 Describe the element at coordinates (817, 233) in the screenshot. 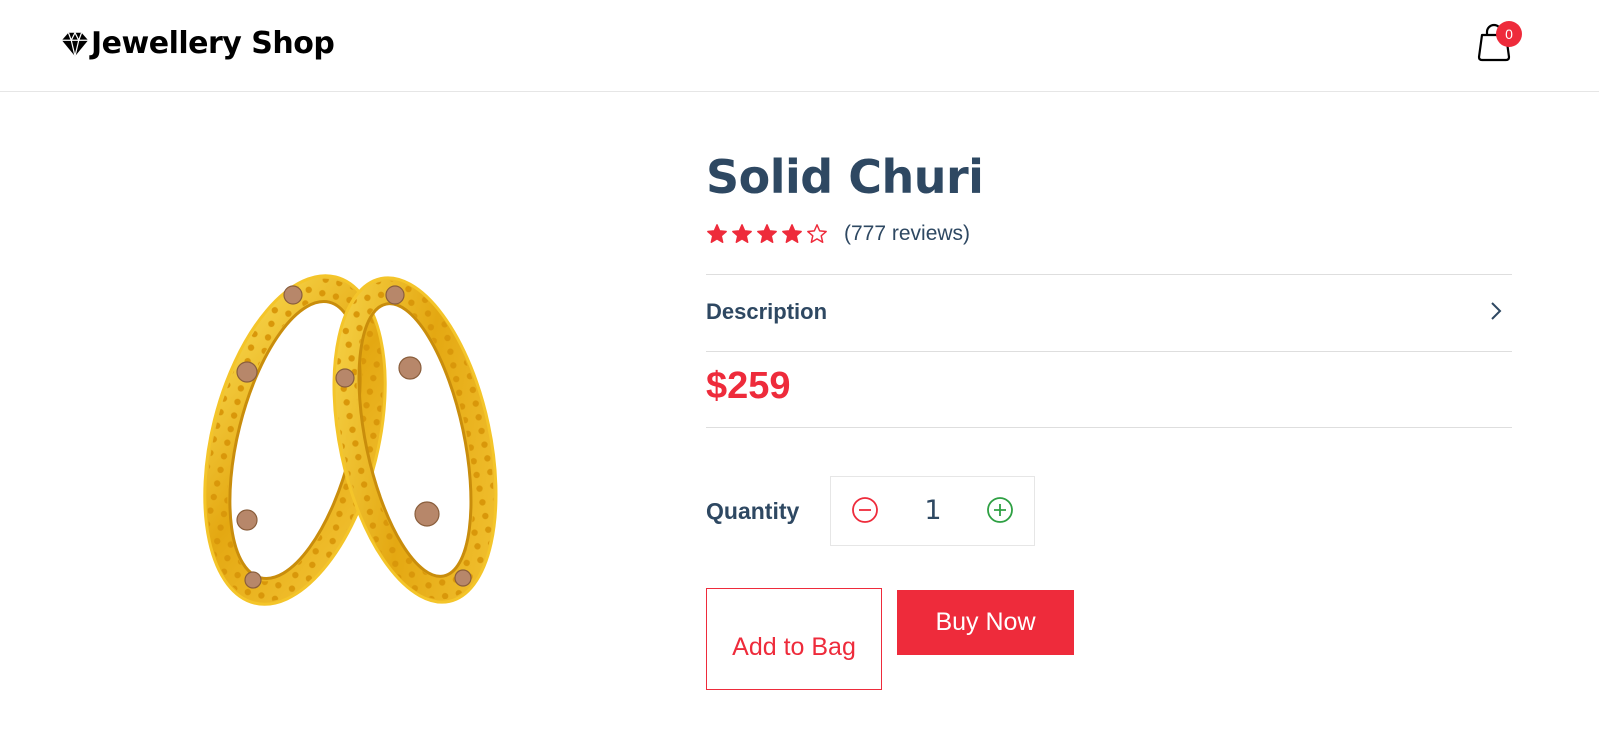

I see `star-outline-icon` at that location.